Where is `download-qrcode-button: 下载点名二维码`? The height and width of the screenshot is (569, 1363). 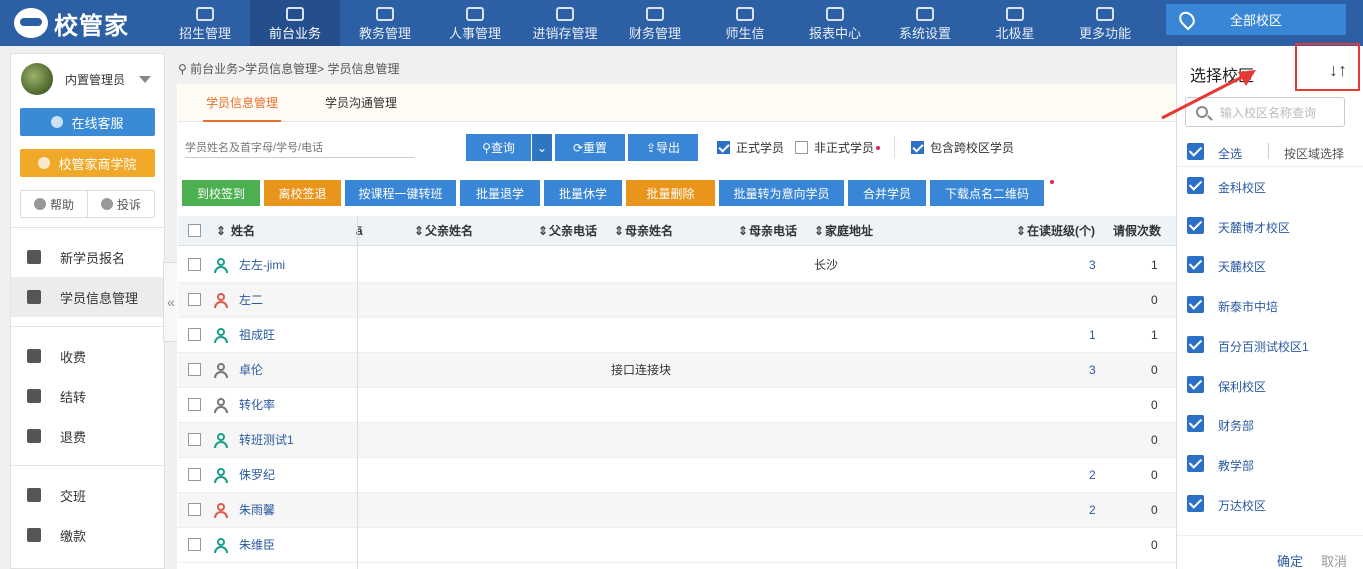
download-qrcode-button: 下载点名二维码 is located at coordinates (987, 193).